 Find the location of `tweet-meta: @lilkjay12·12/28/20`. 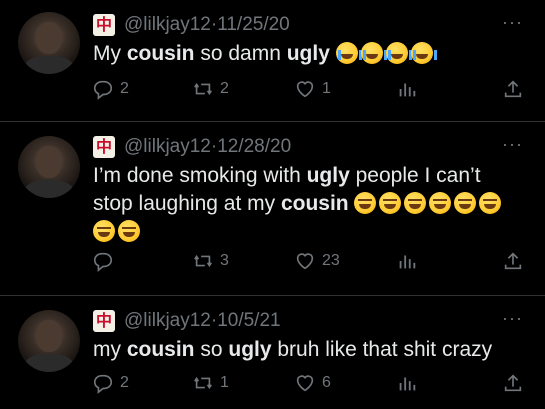

tweet-meta: @lilkjay12·12/28/20 is located at coordinates (207, 147).